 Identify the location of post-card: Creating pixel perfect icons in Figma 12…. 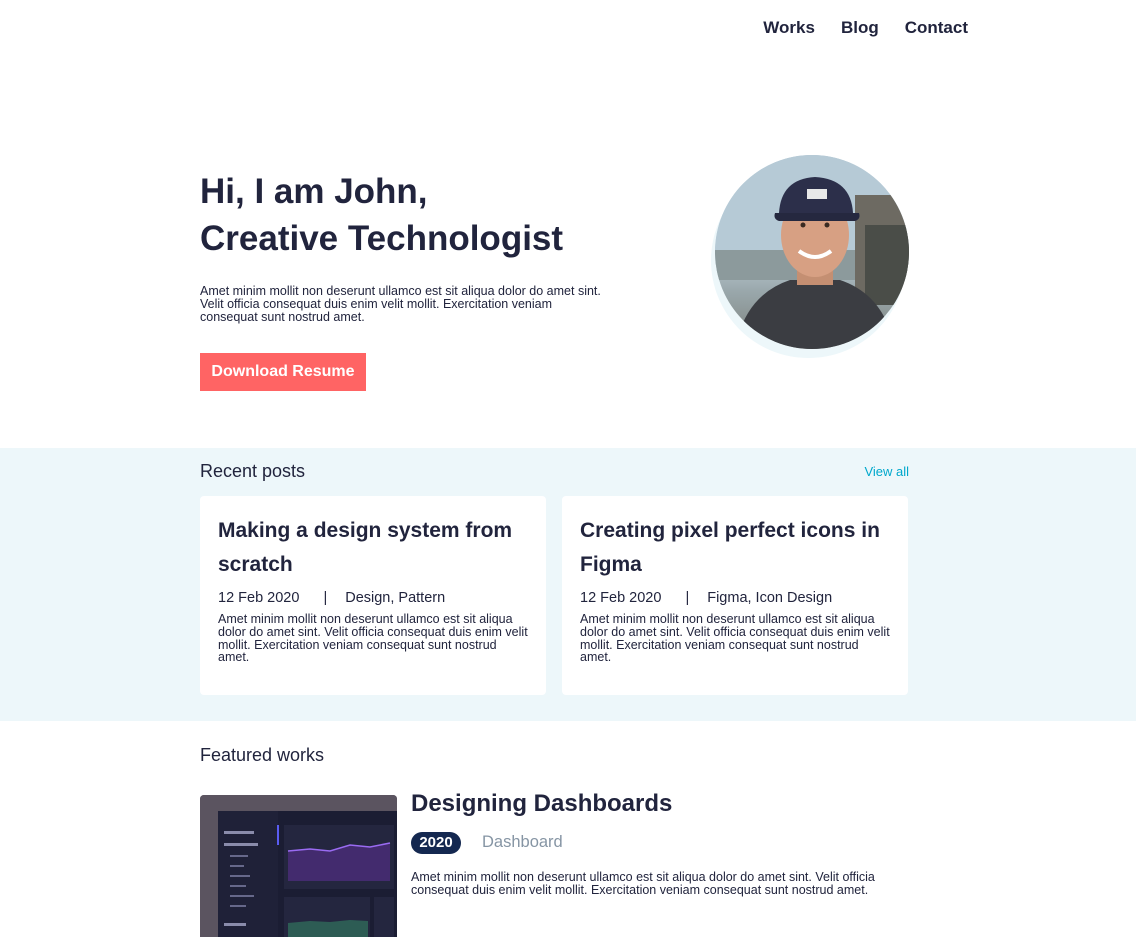
(735, 595).